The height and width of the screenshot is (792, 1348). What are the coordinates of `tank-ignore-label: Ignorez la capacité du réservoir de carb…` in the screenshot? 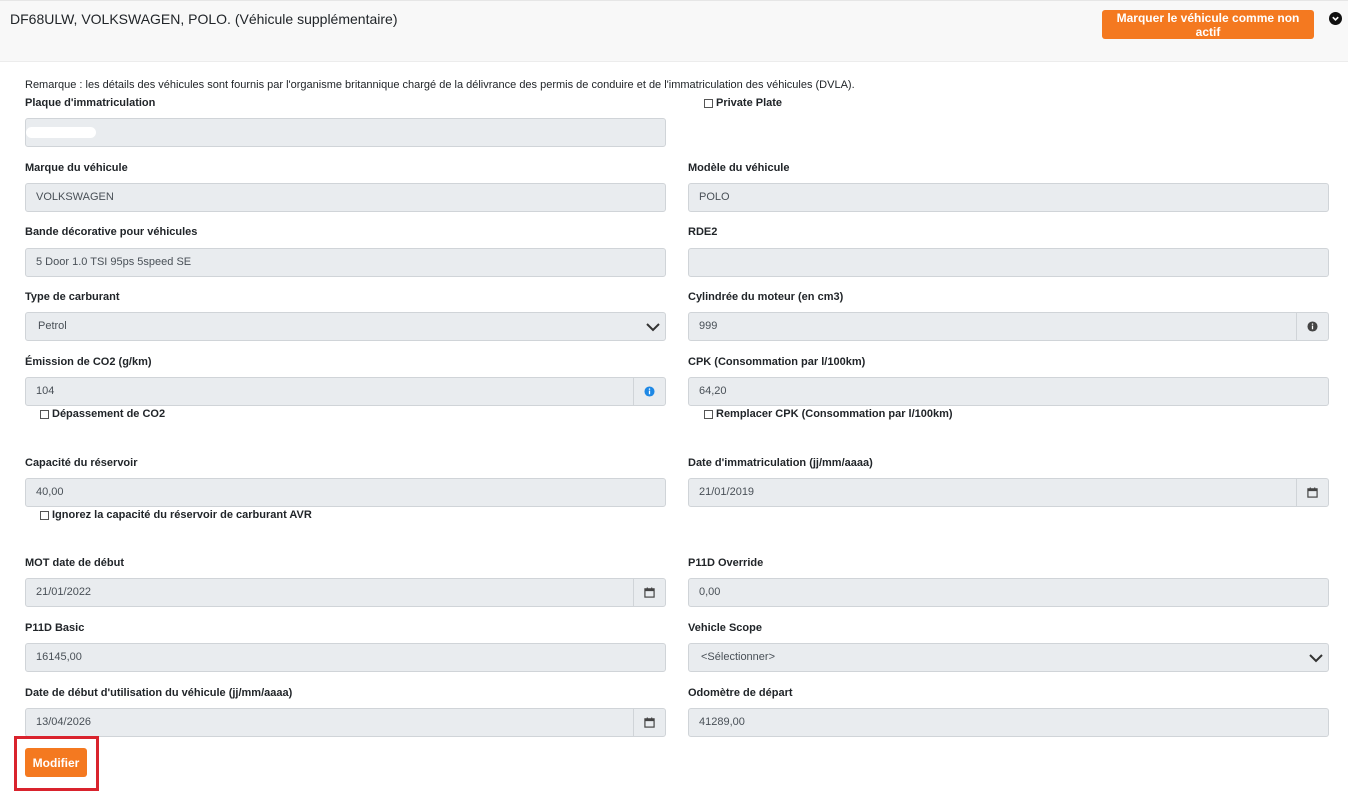 It's located at (182, 515).